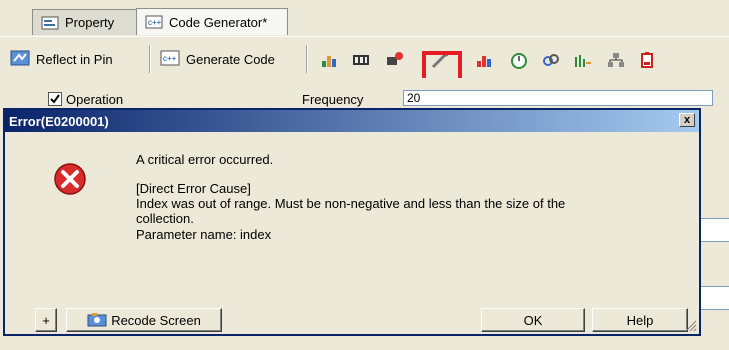  I want to click on ok-button: OK, so click(533, 320).